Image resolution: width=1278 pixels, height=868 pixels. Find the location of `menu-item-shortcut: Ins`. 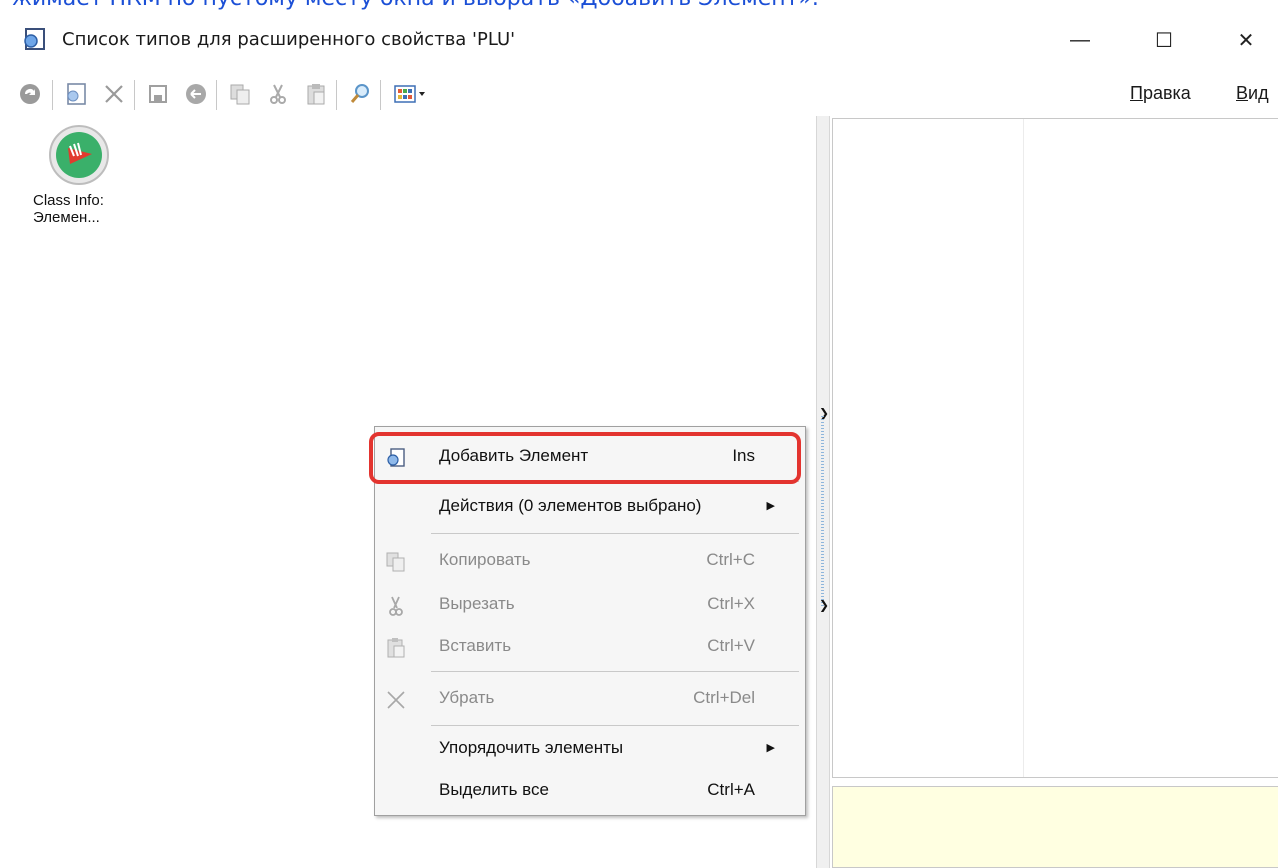

menu-item-shortcut: Ins is located at coordinates (743, 455).